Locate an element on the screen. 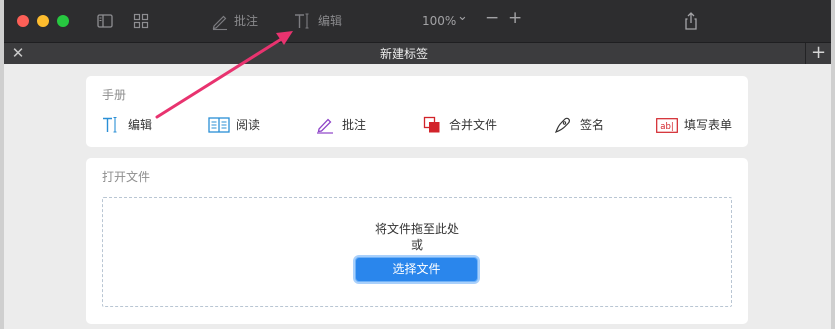  zoom-in-button: + is located at coordinates (515, 18).